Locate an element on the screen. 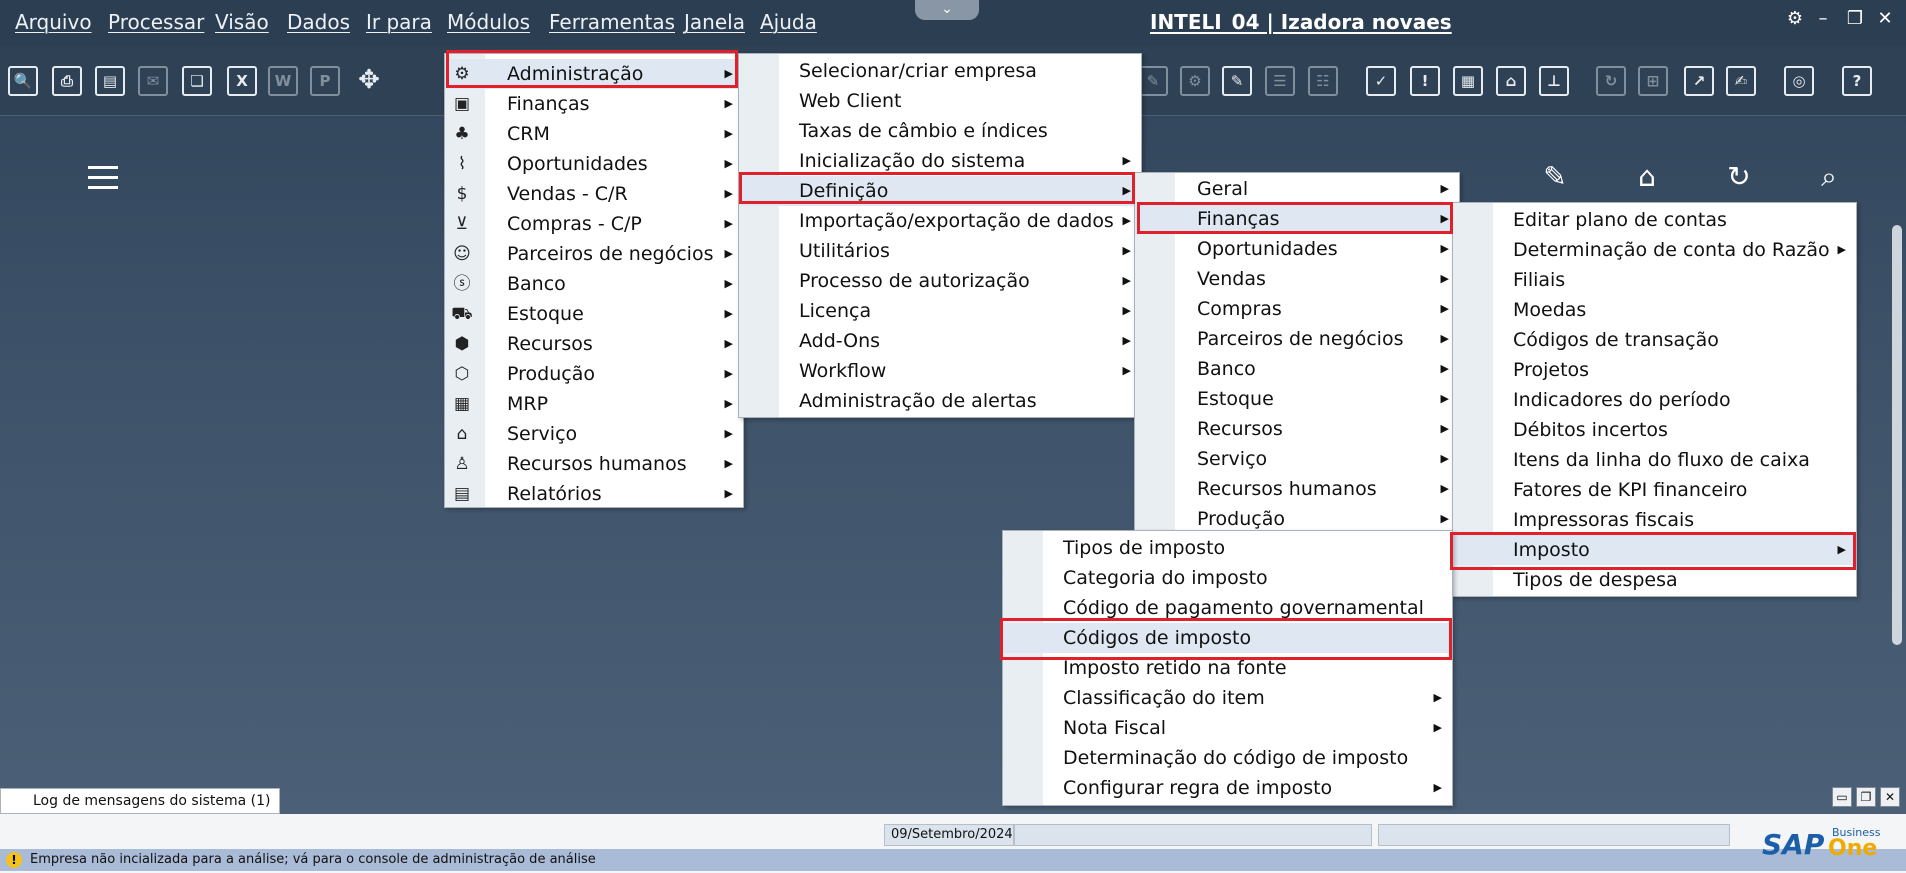 Image resolution: width=1906 pixels, height=873 pixels. stamp-icon: ⊥ is located at coordinates (1554, 81).